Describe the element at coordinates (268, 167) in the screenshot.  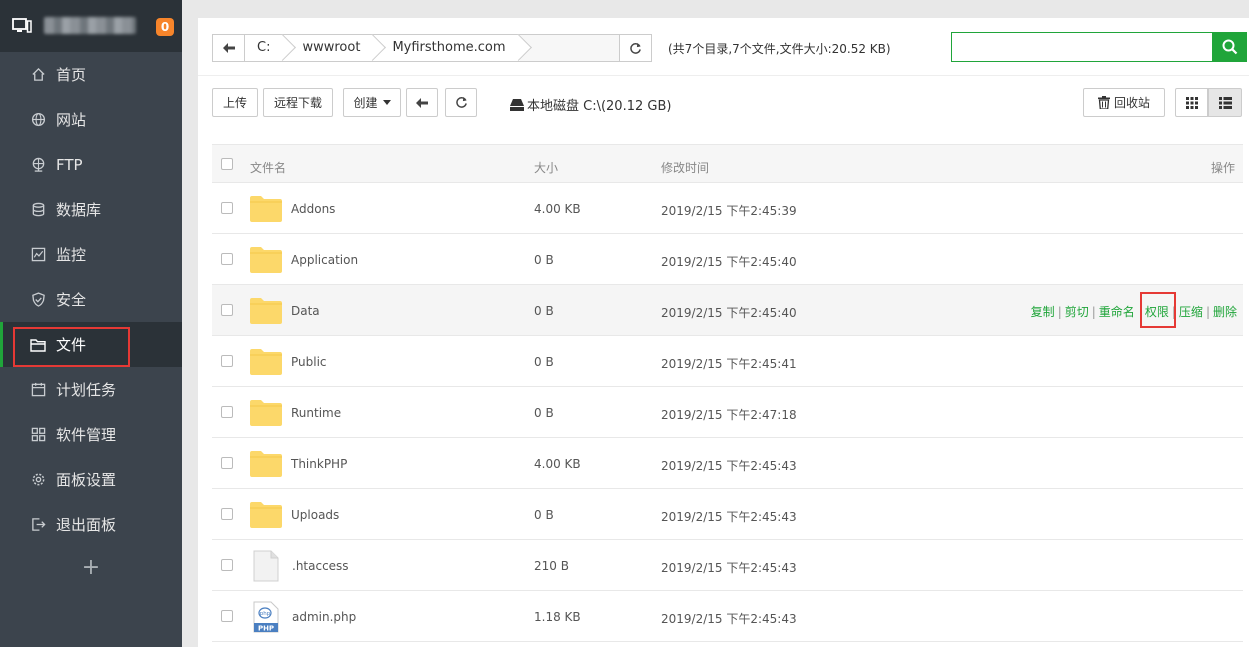
I see `header-name: 文件名` at that location.